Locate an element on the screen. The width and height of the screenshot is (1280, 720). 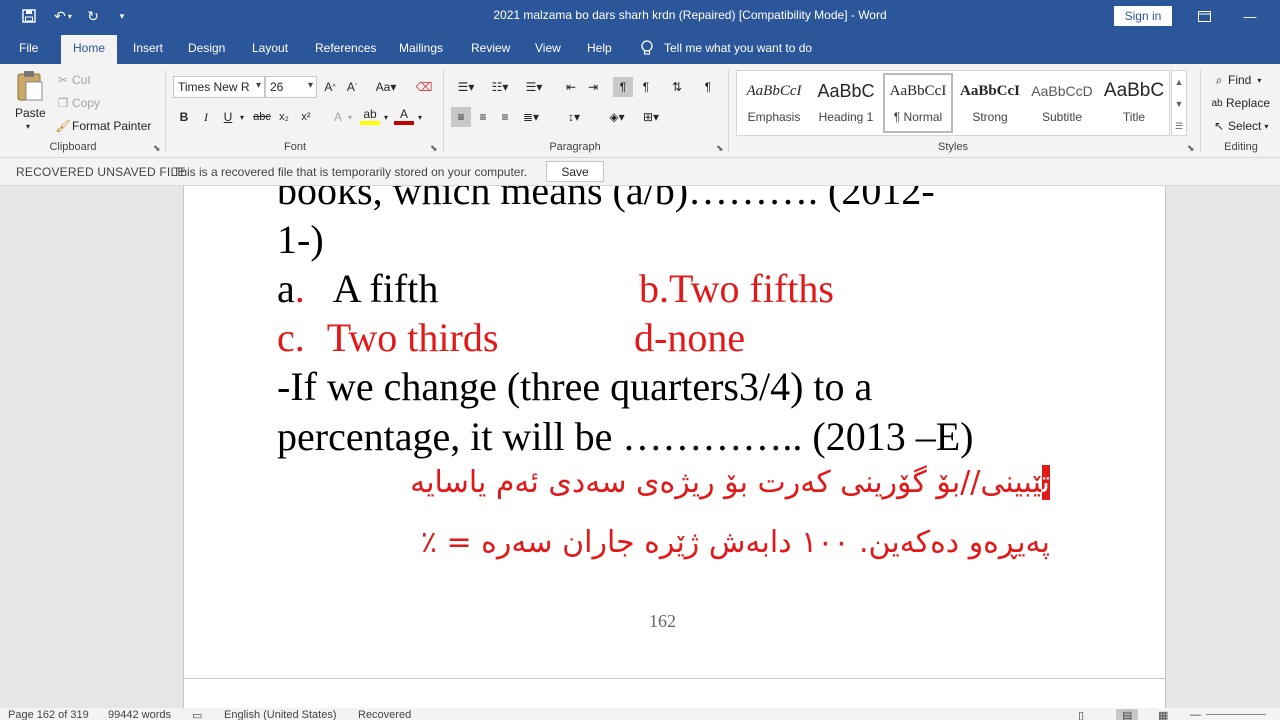
increase-indent-icon: ⇥ is located at coordinates (593, 87).